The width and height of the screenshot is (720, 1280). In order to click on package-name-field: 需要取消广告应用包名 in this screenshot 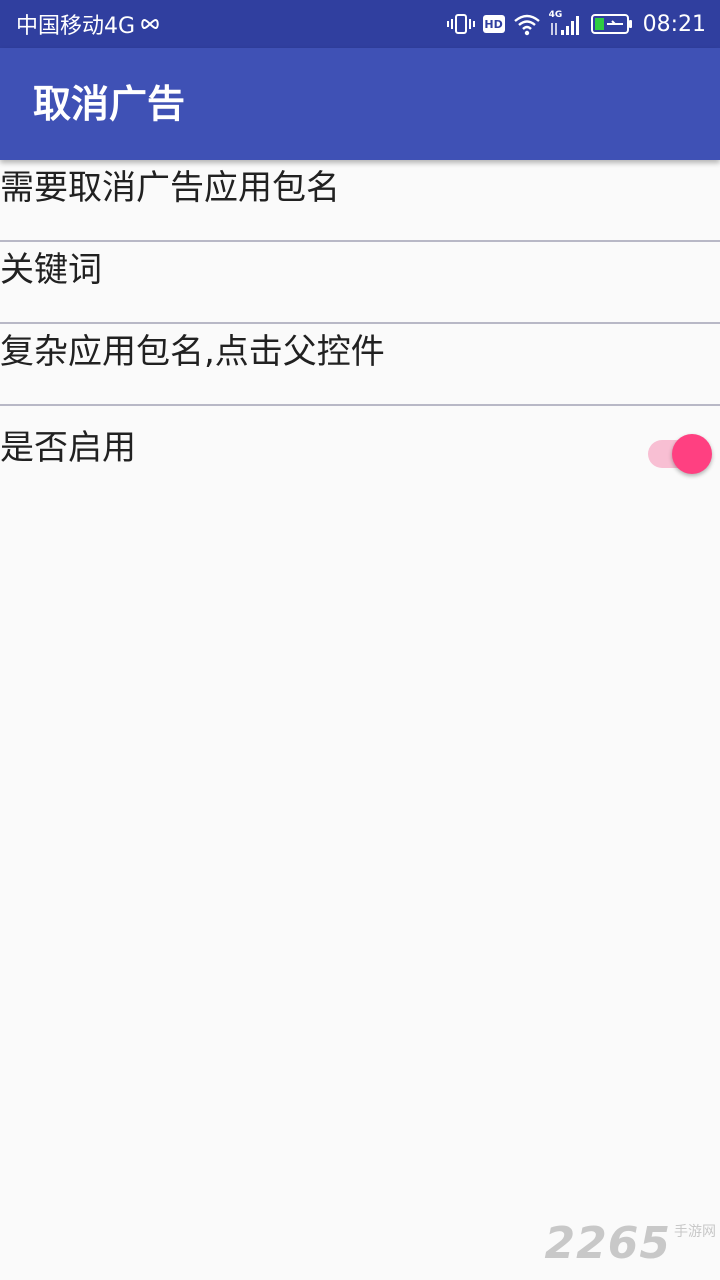, I will do `click(360, 201)`.